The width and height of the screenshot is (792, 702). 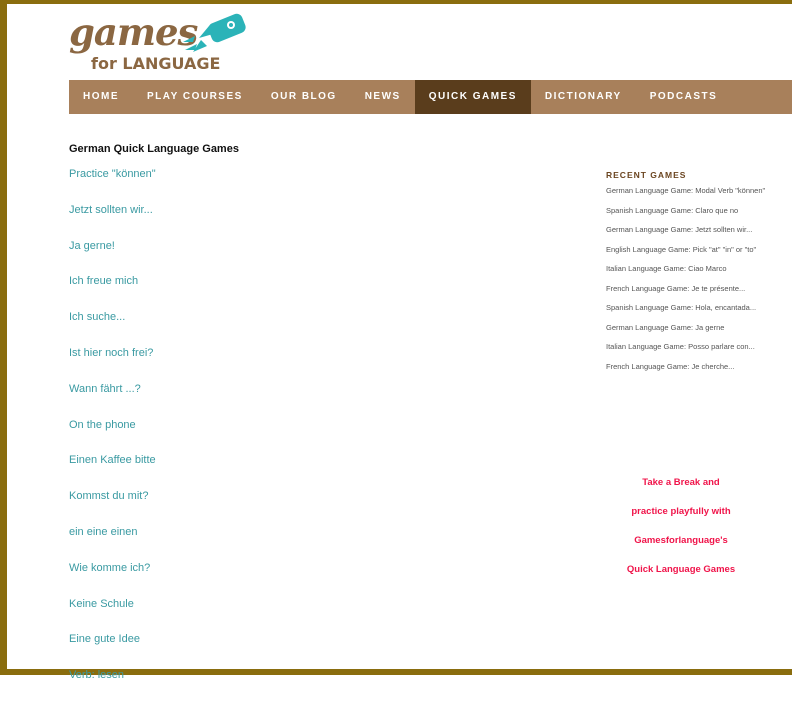 I want to click on nav-news: NEWS, so click(x=383, y=97).